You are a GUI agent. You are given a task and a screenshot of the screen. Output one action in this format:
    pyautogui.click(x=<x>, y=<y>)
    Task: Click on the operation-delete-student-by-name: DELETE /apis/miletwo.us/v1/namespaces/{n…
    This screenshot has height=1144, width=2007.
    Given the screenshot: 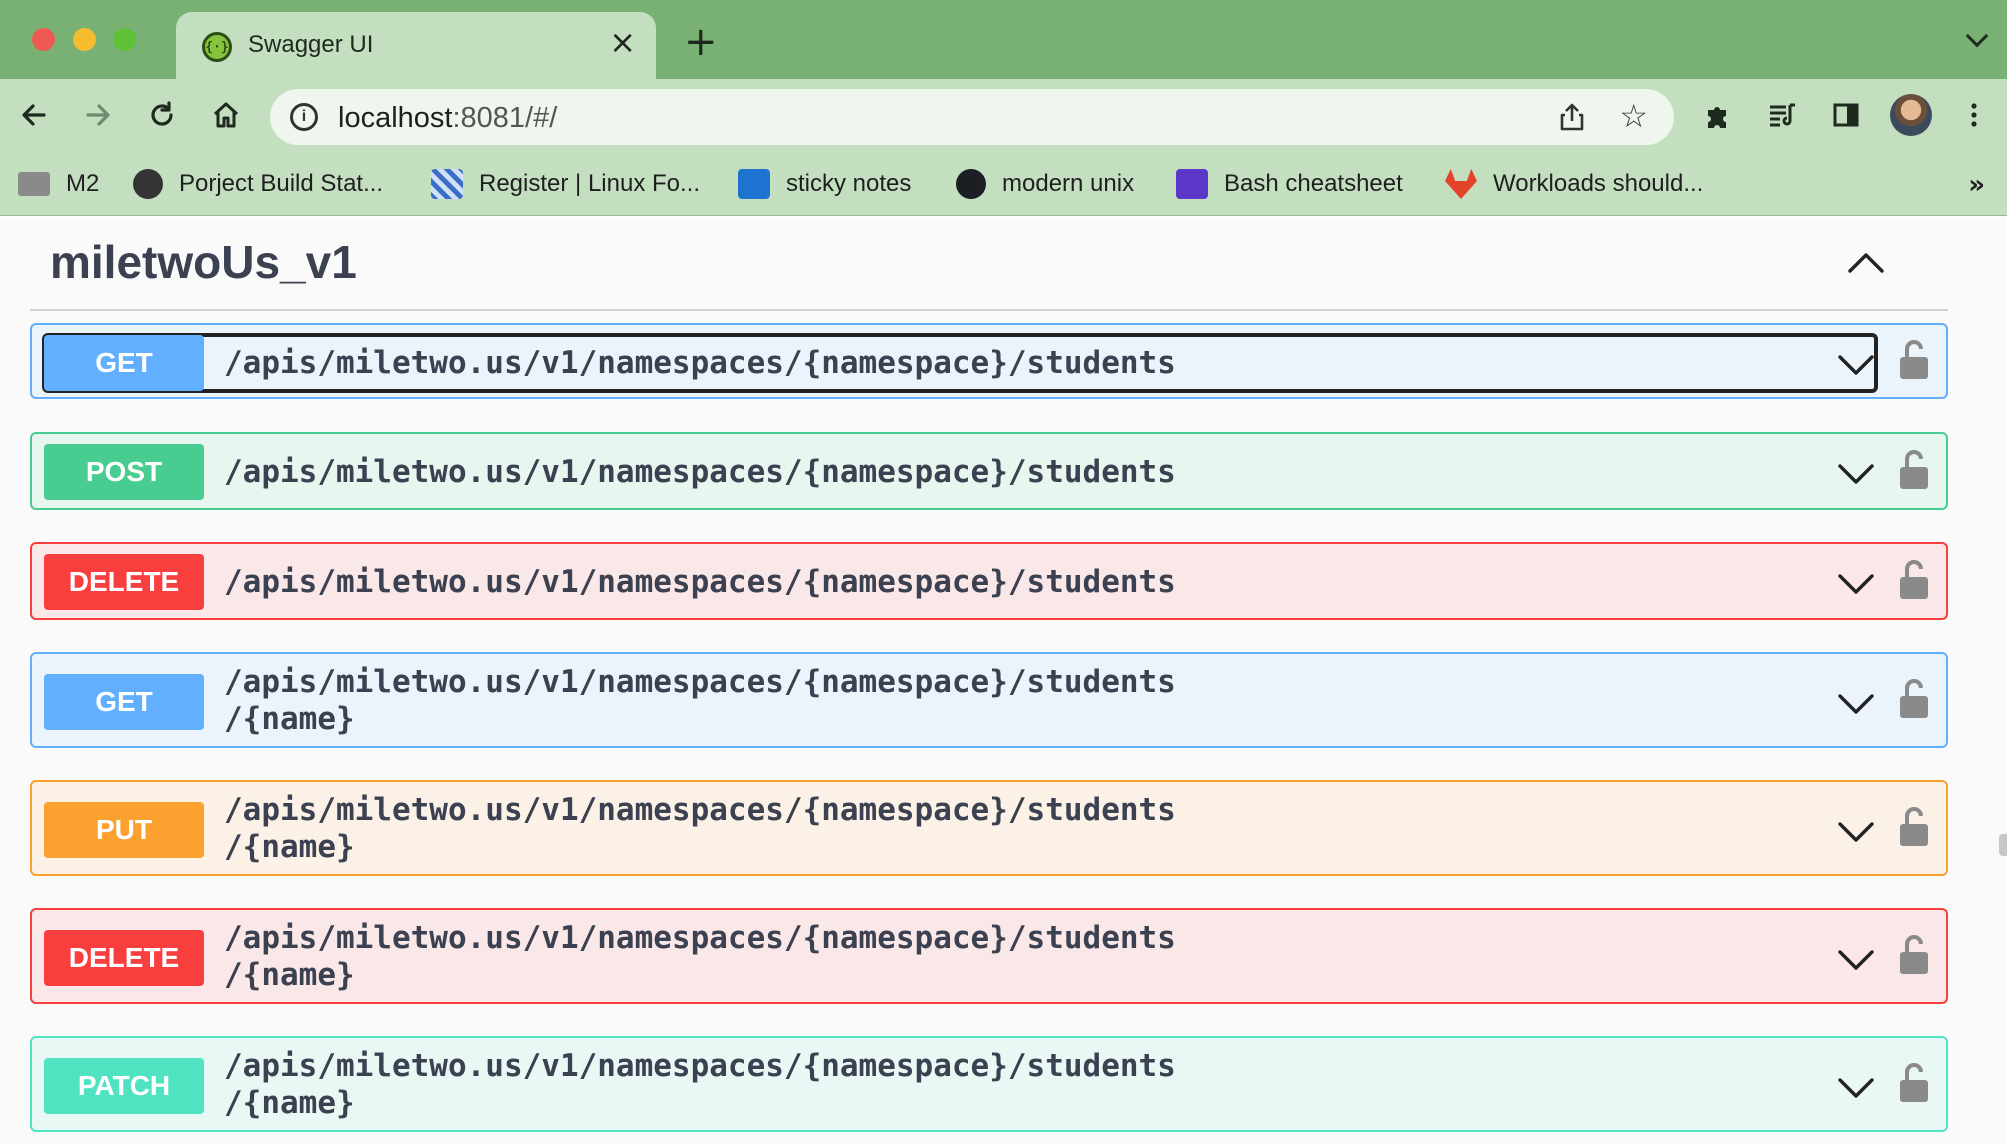 What is the action you would take?
    pyautogui.click(x=989, y=956)
    